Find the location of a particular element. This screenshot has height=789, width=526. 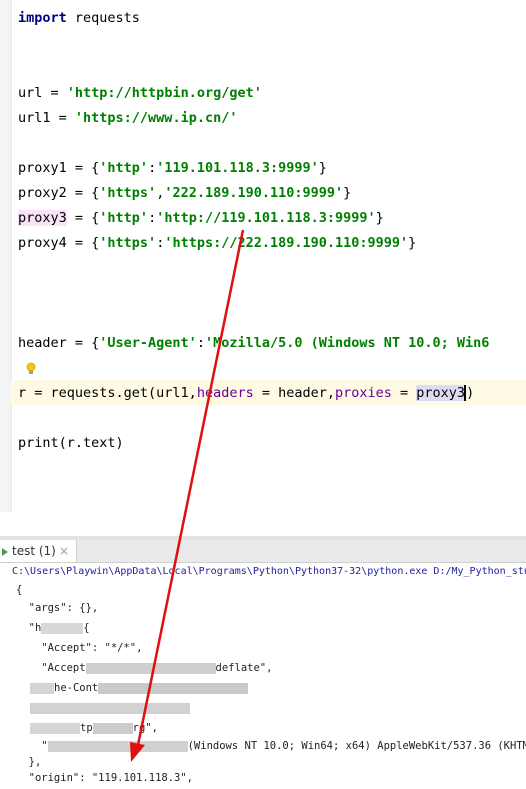

code-line-print: print(r.text) is located at coordinates (71, 443).